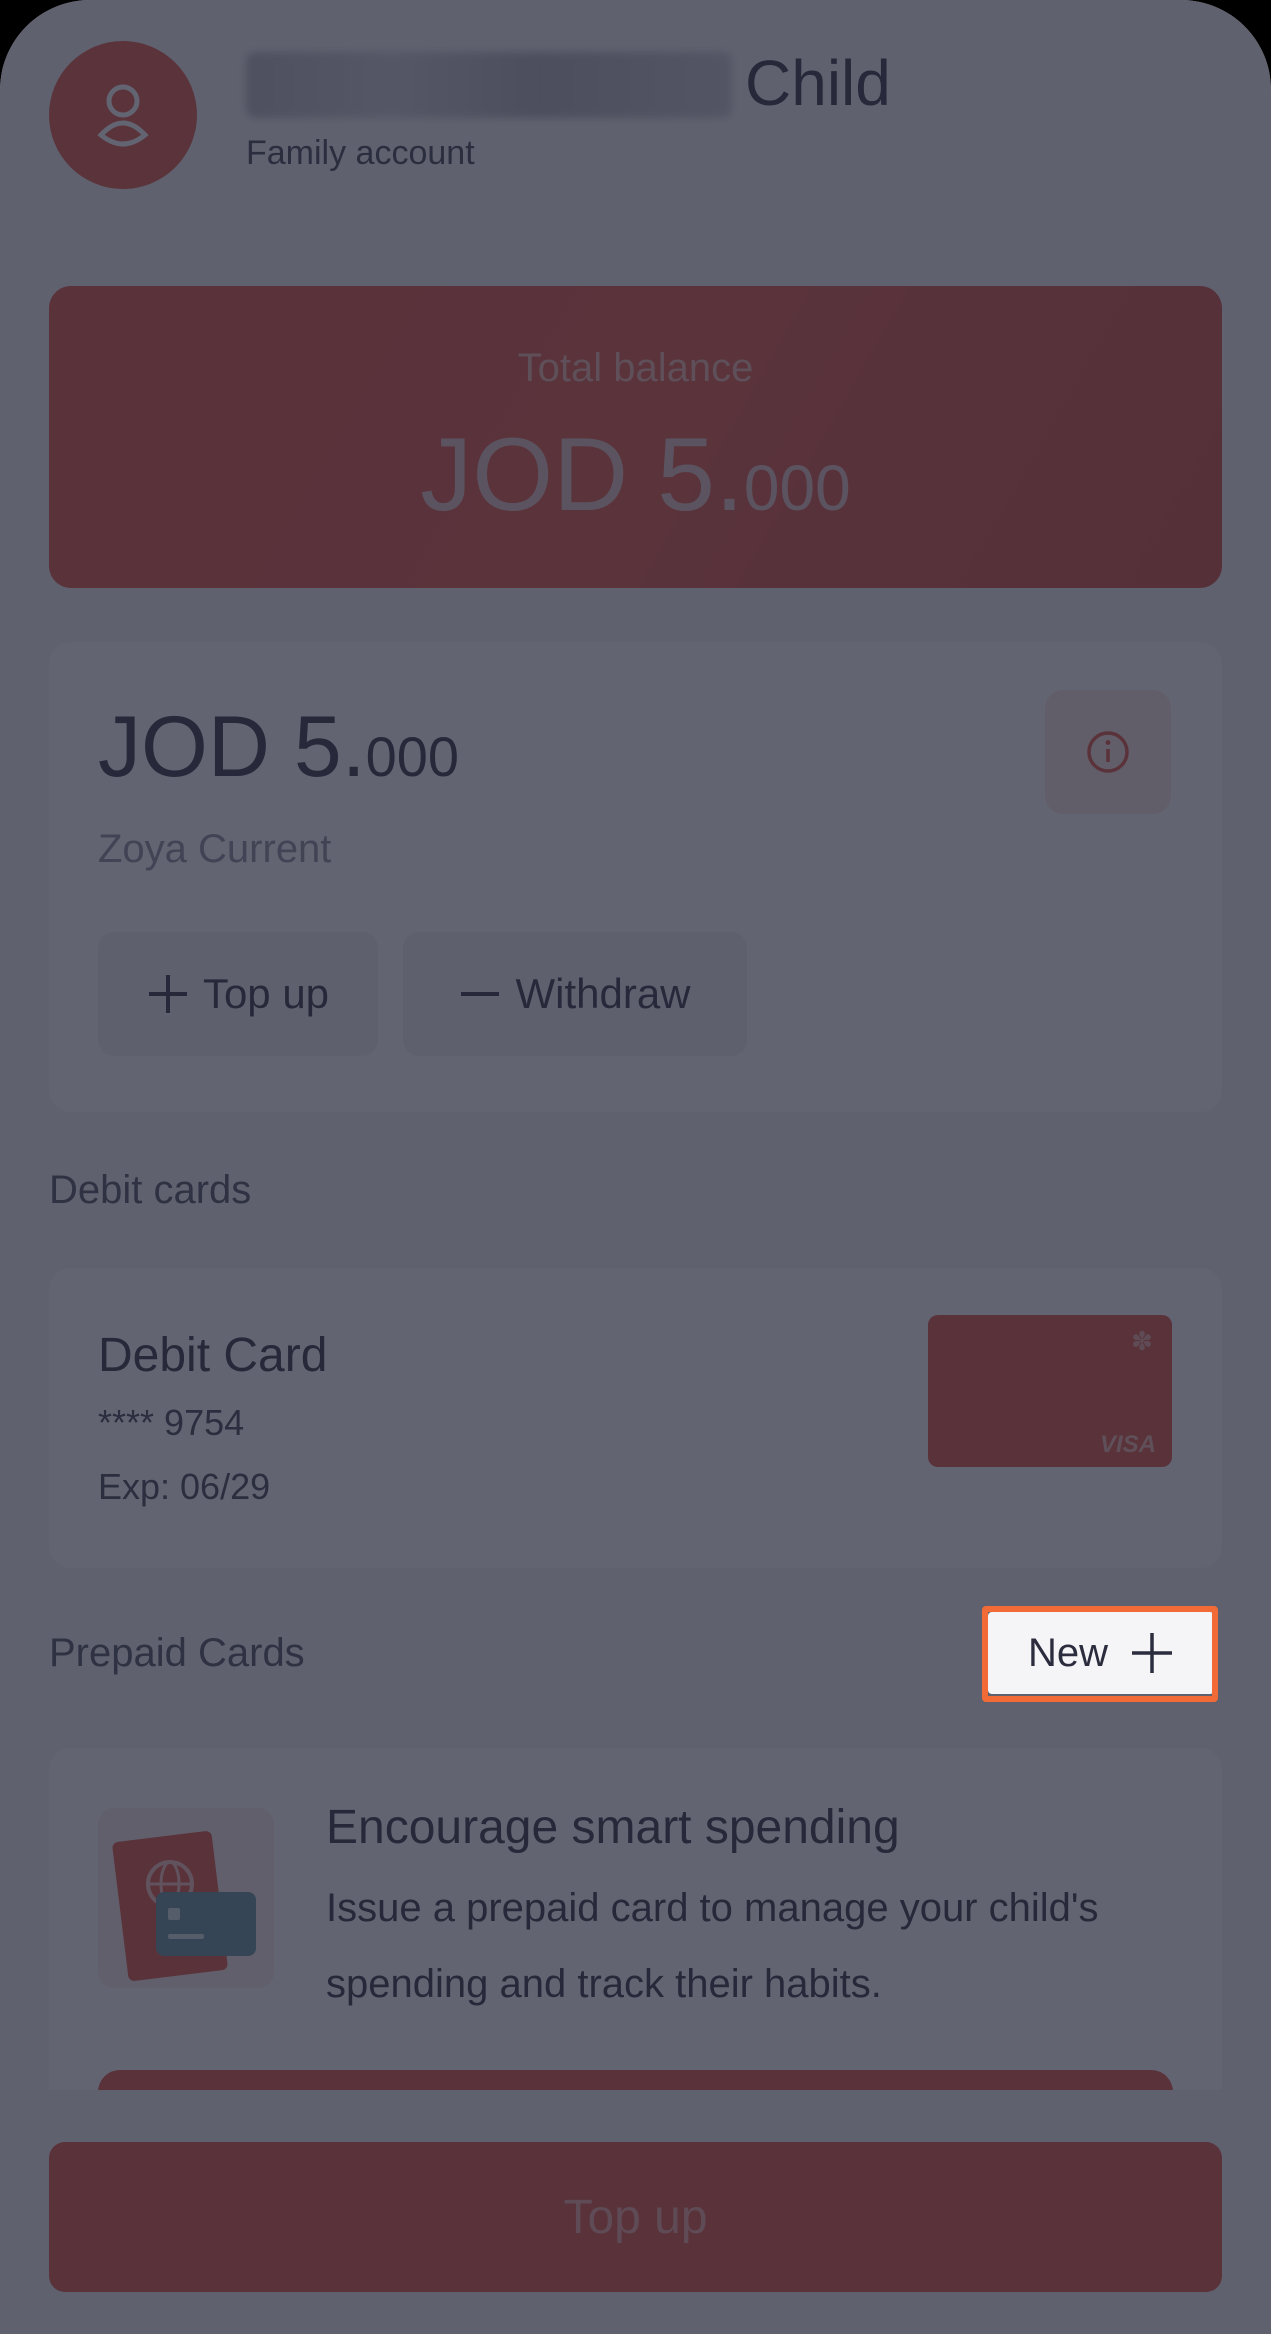 The height and width of the screenshot is (2334, 1271). Describe the element at coordinates (171, 1422) in the screenshot. I see `debit-card-number: **** 9754` at that location.